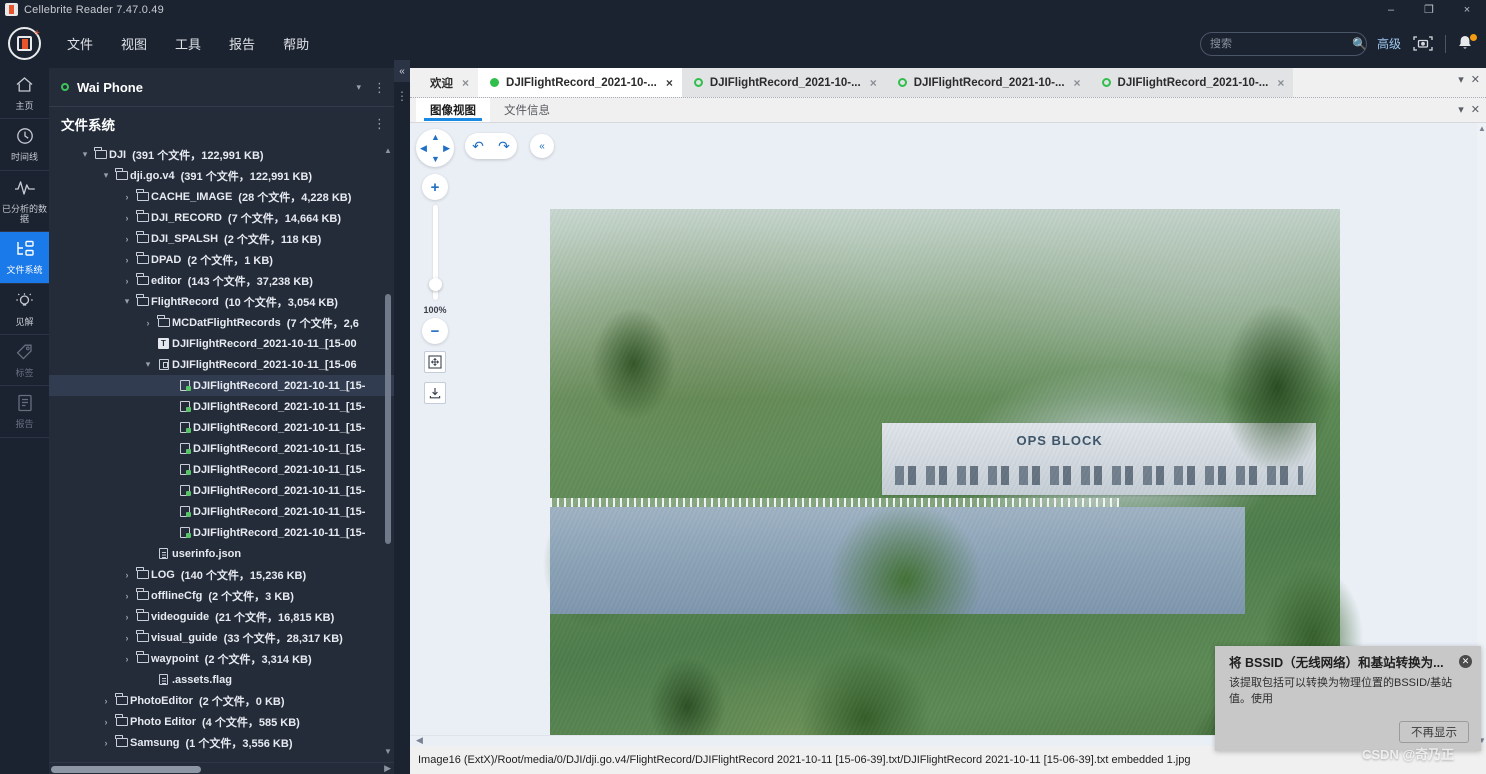 The image size is (1486, 774). What do you see at coordinates (1389, 43) in the screenshot?
I see `advanced-search-link: 高级` at bounding box center [1389, 43].